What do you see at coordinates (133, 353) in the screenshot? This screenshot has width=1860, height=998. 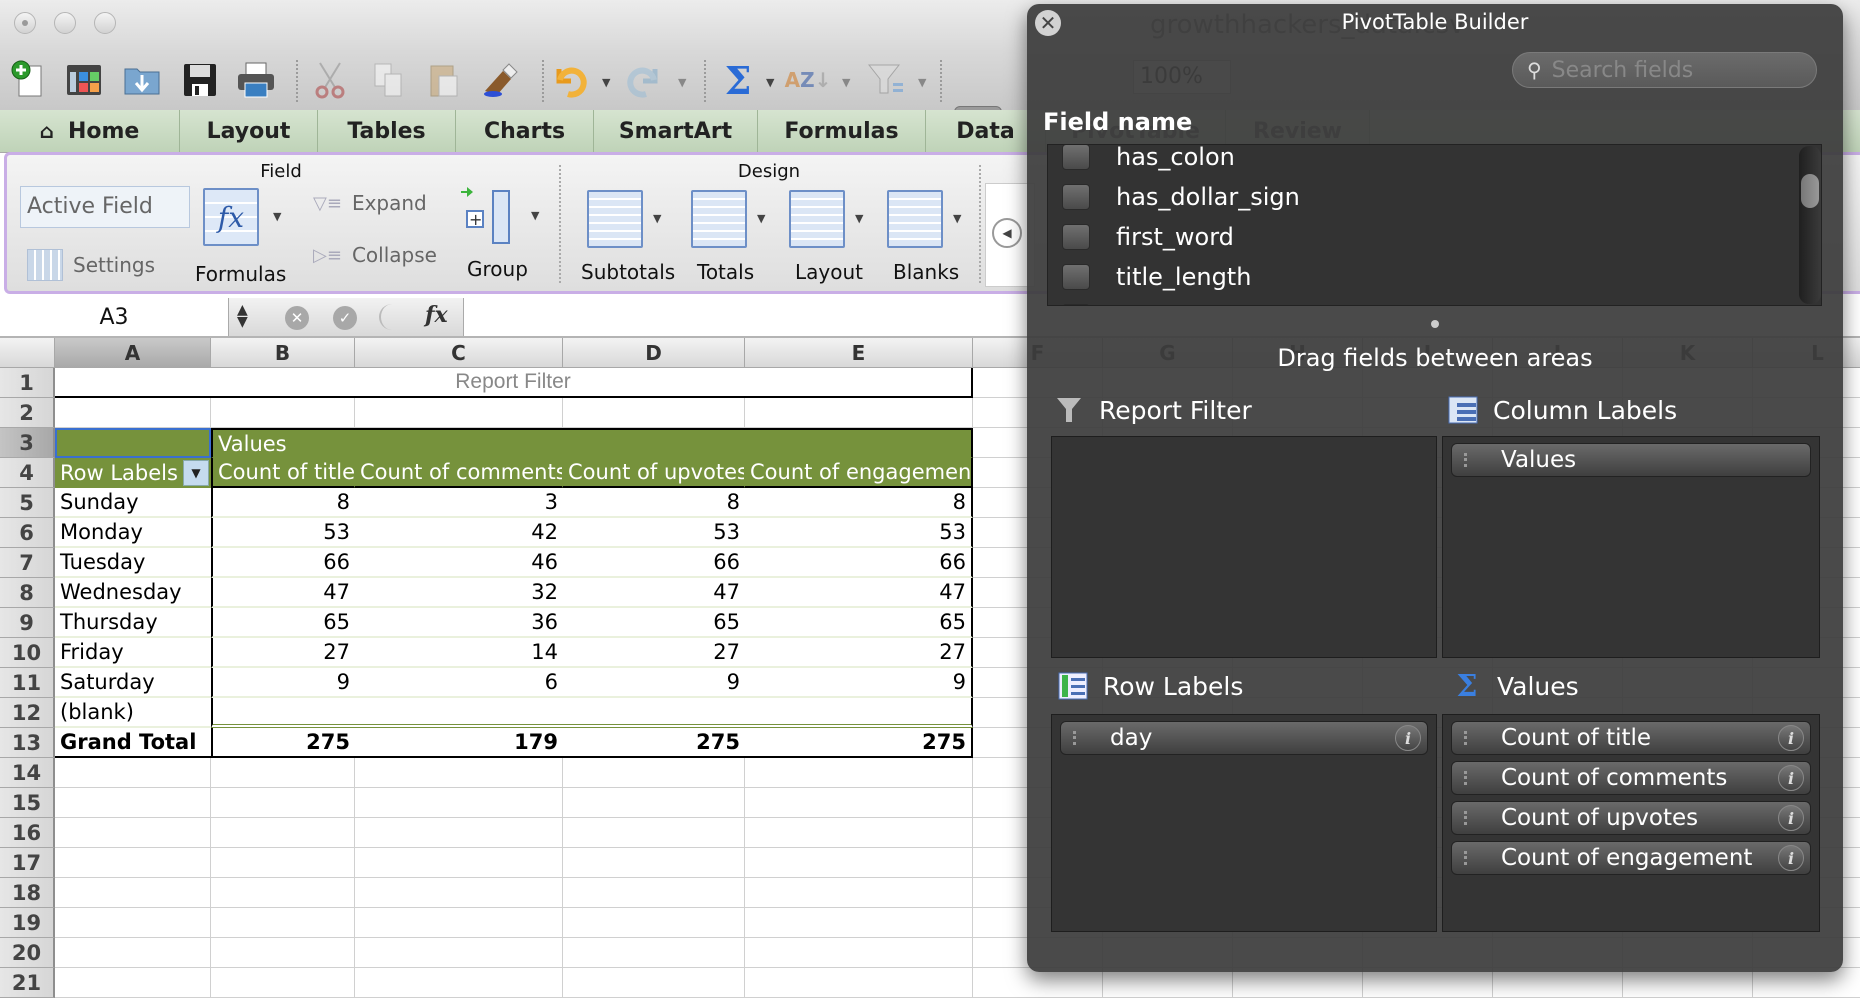 I see `column-header-a: A` at bounding box center [133, 353].